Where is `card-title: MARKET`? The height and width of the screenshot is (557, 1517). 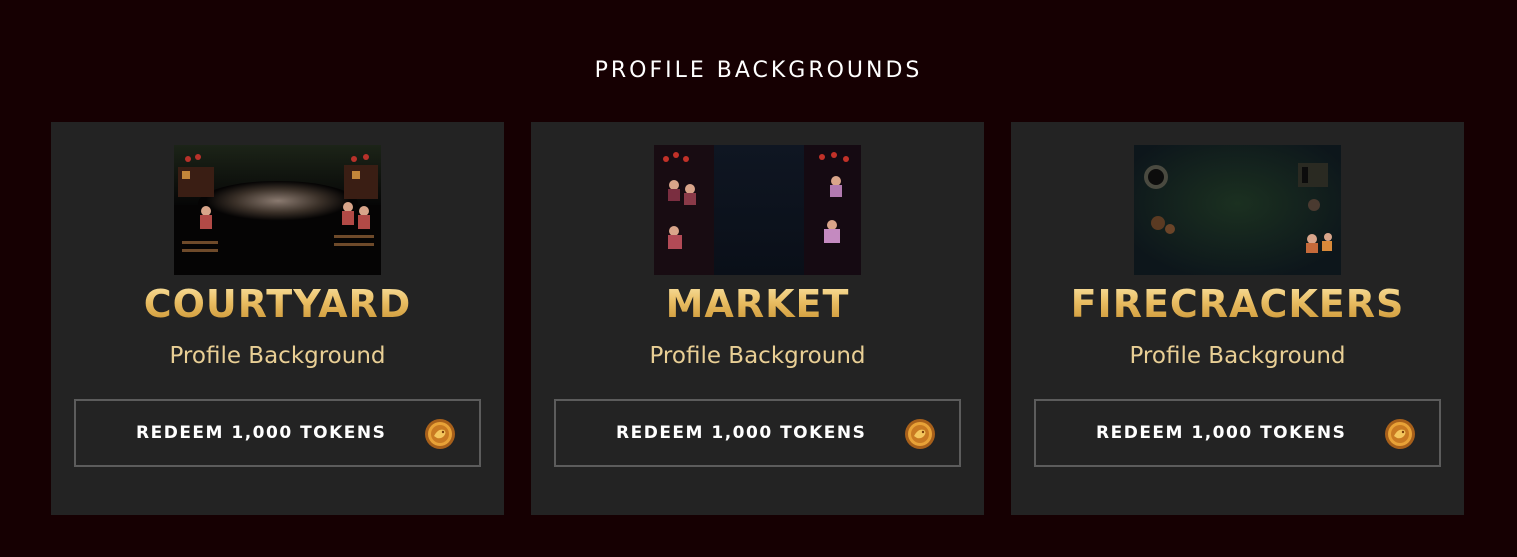 card-title: MARKET is located at coordinates (757, 304).